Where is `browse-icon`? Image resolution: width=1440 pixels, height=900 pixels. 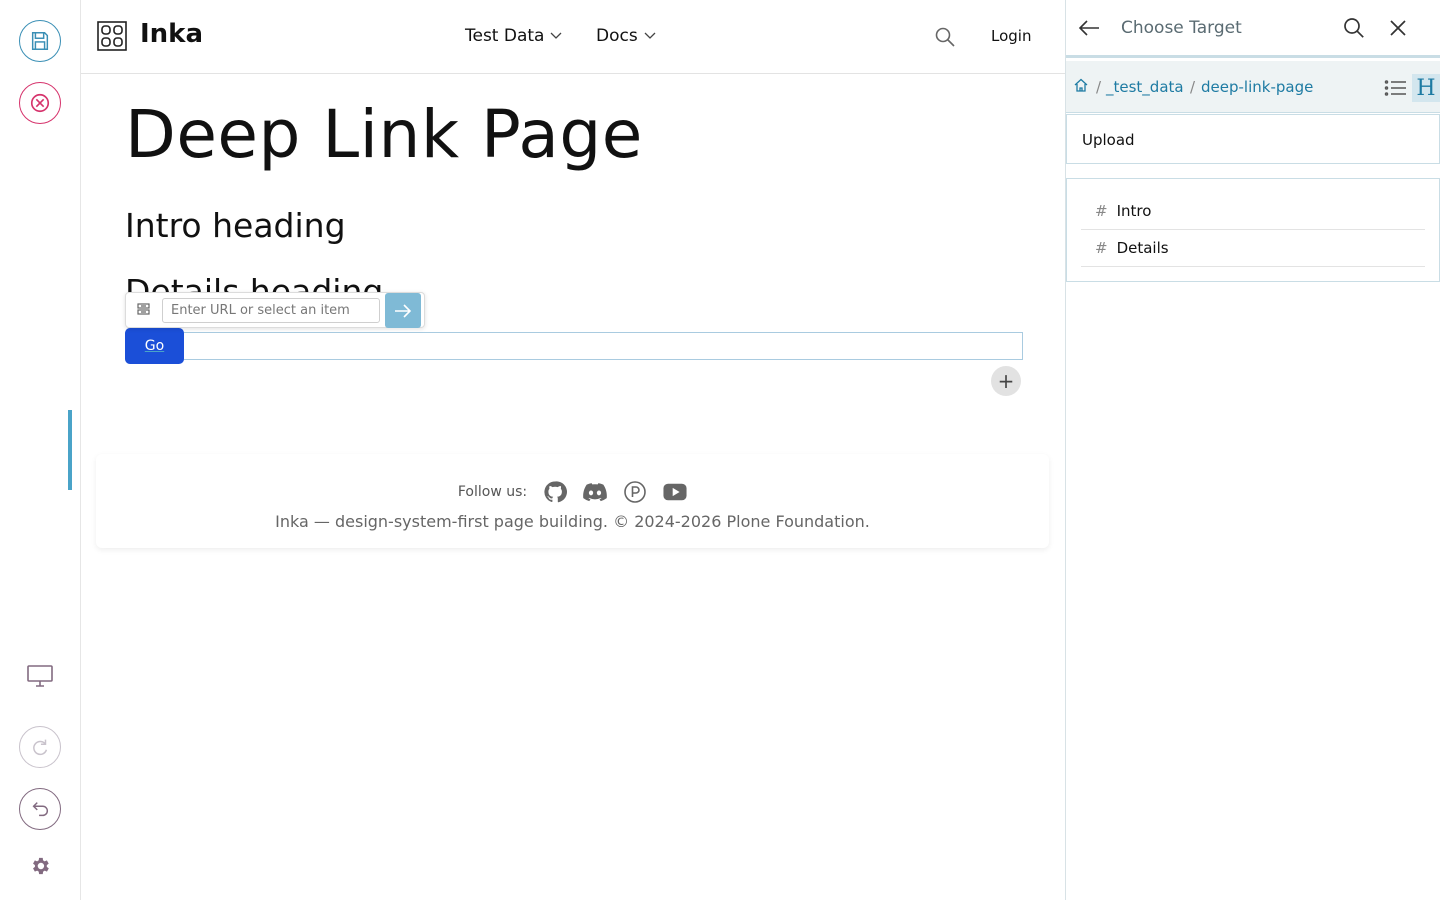 browse-icon is located at coordinates (144, 310).